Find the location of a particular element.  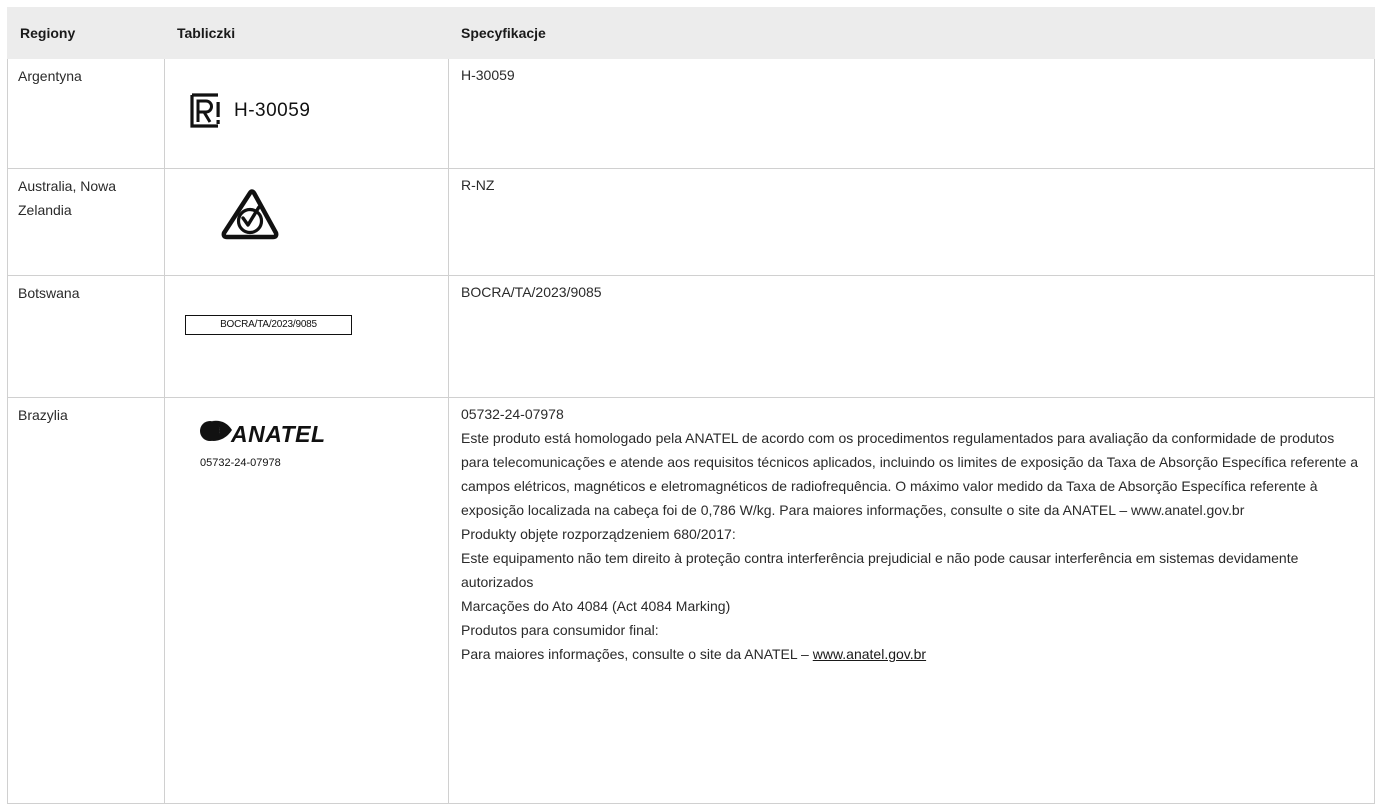

region-cell: Botswana is located at coordinates (86, 336).